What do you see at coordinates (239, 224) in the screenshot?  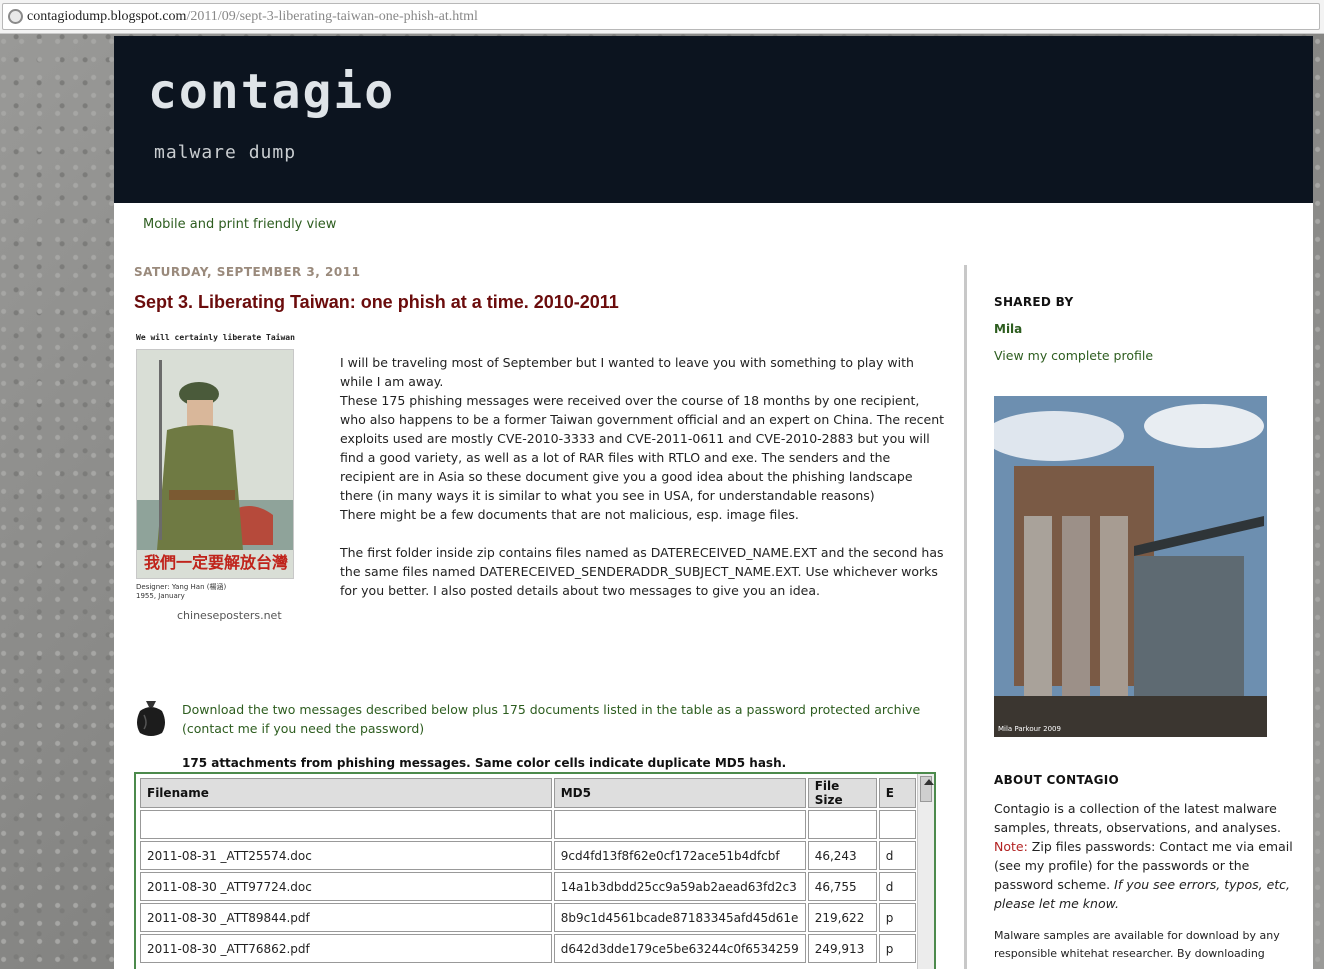 I see `mobile-view-link: Mobile and print friendly view` at bounding box center [239, 224].